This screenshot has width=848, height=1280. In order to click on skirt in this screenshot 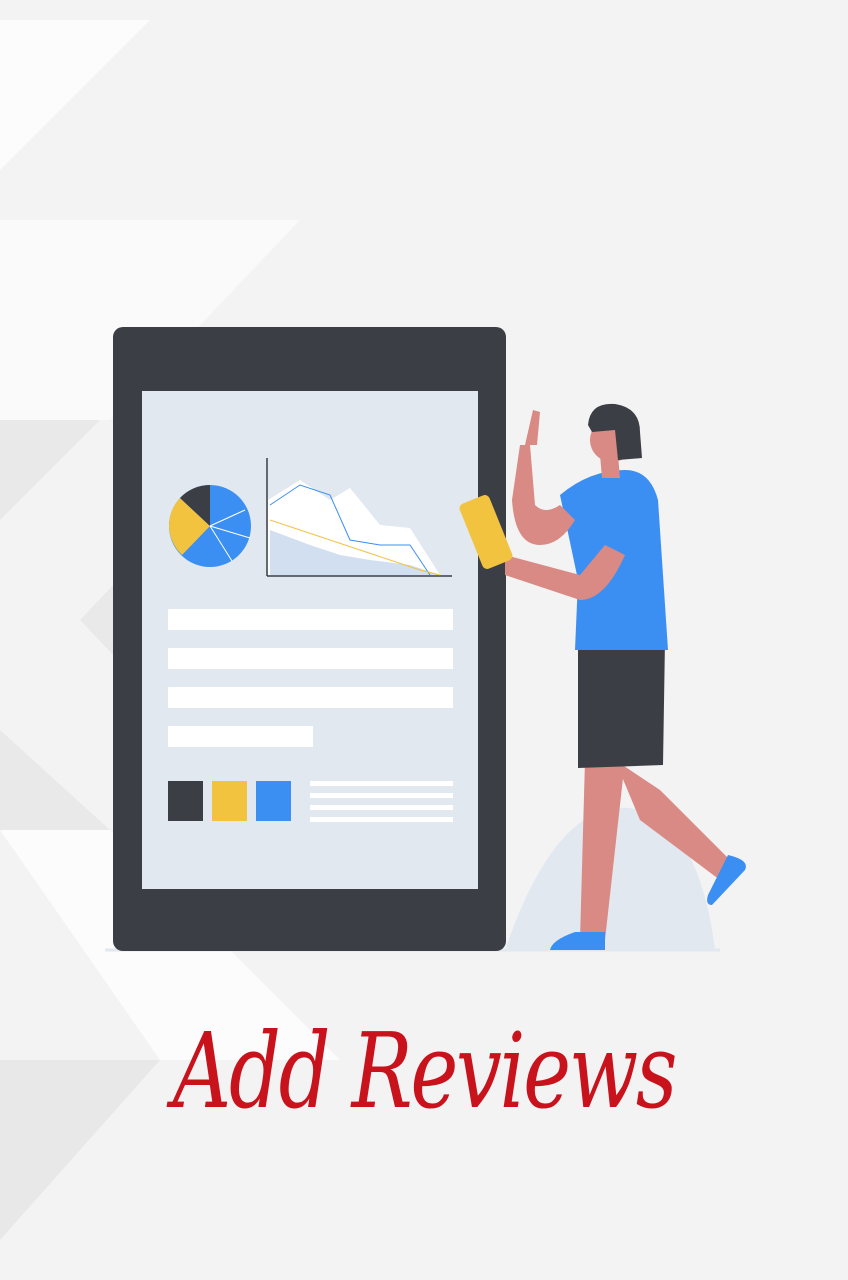, I will do `click(621, 704)`.